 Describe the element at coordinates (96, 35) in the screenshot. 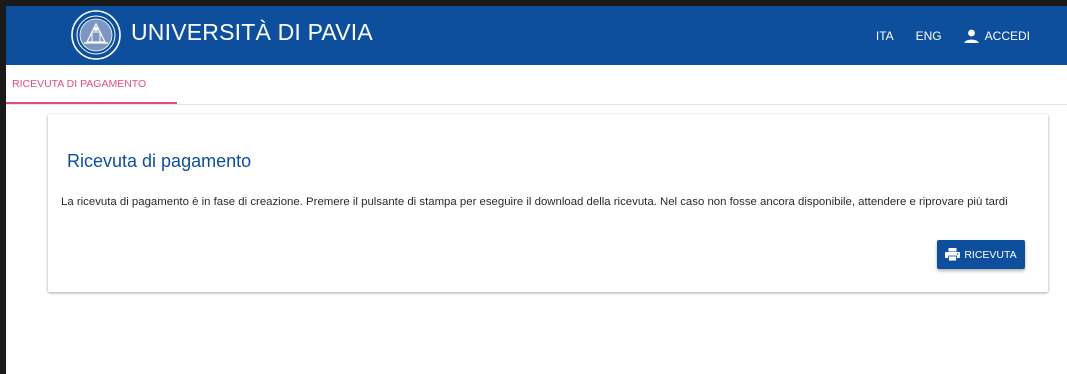

I see `university-seal-icon` at that location.